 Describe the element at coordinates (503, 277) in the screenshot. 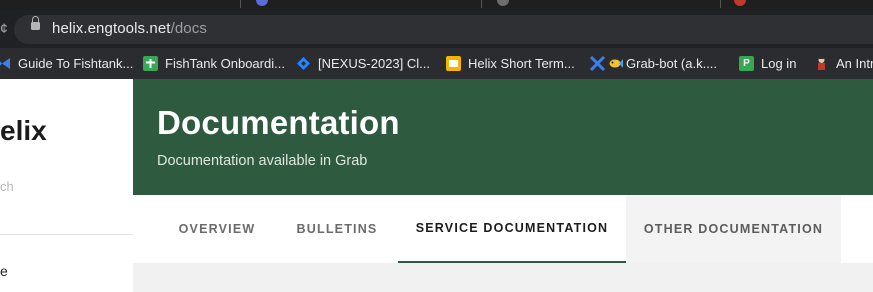

I see `main-content` at that location.